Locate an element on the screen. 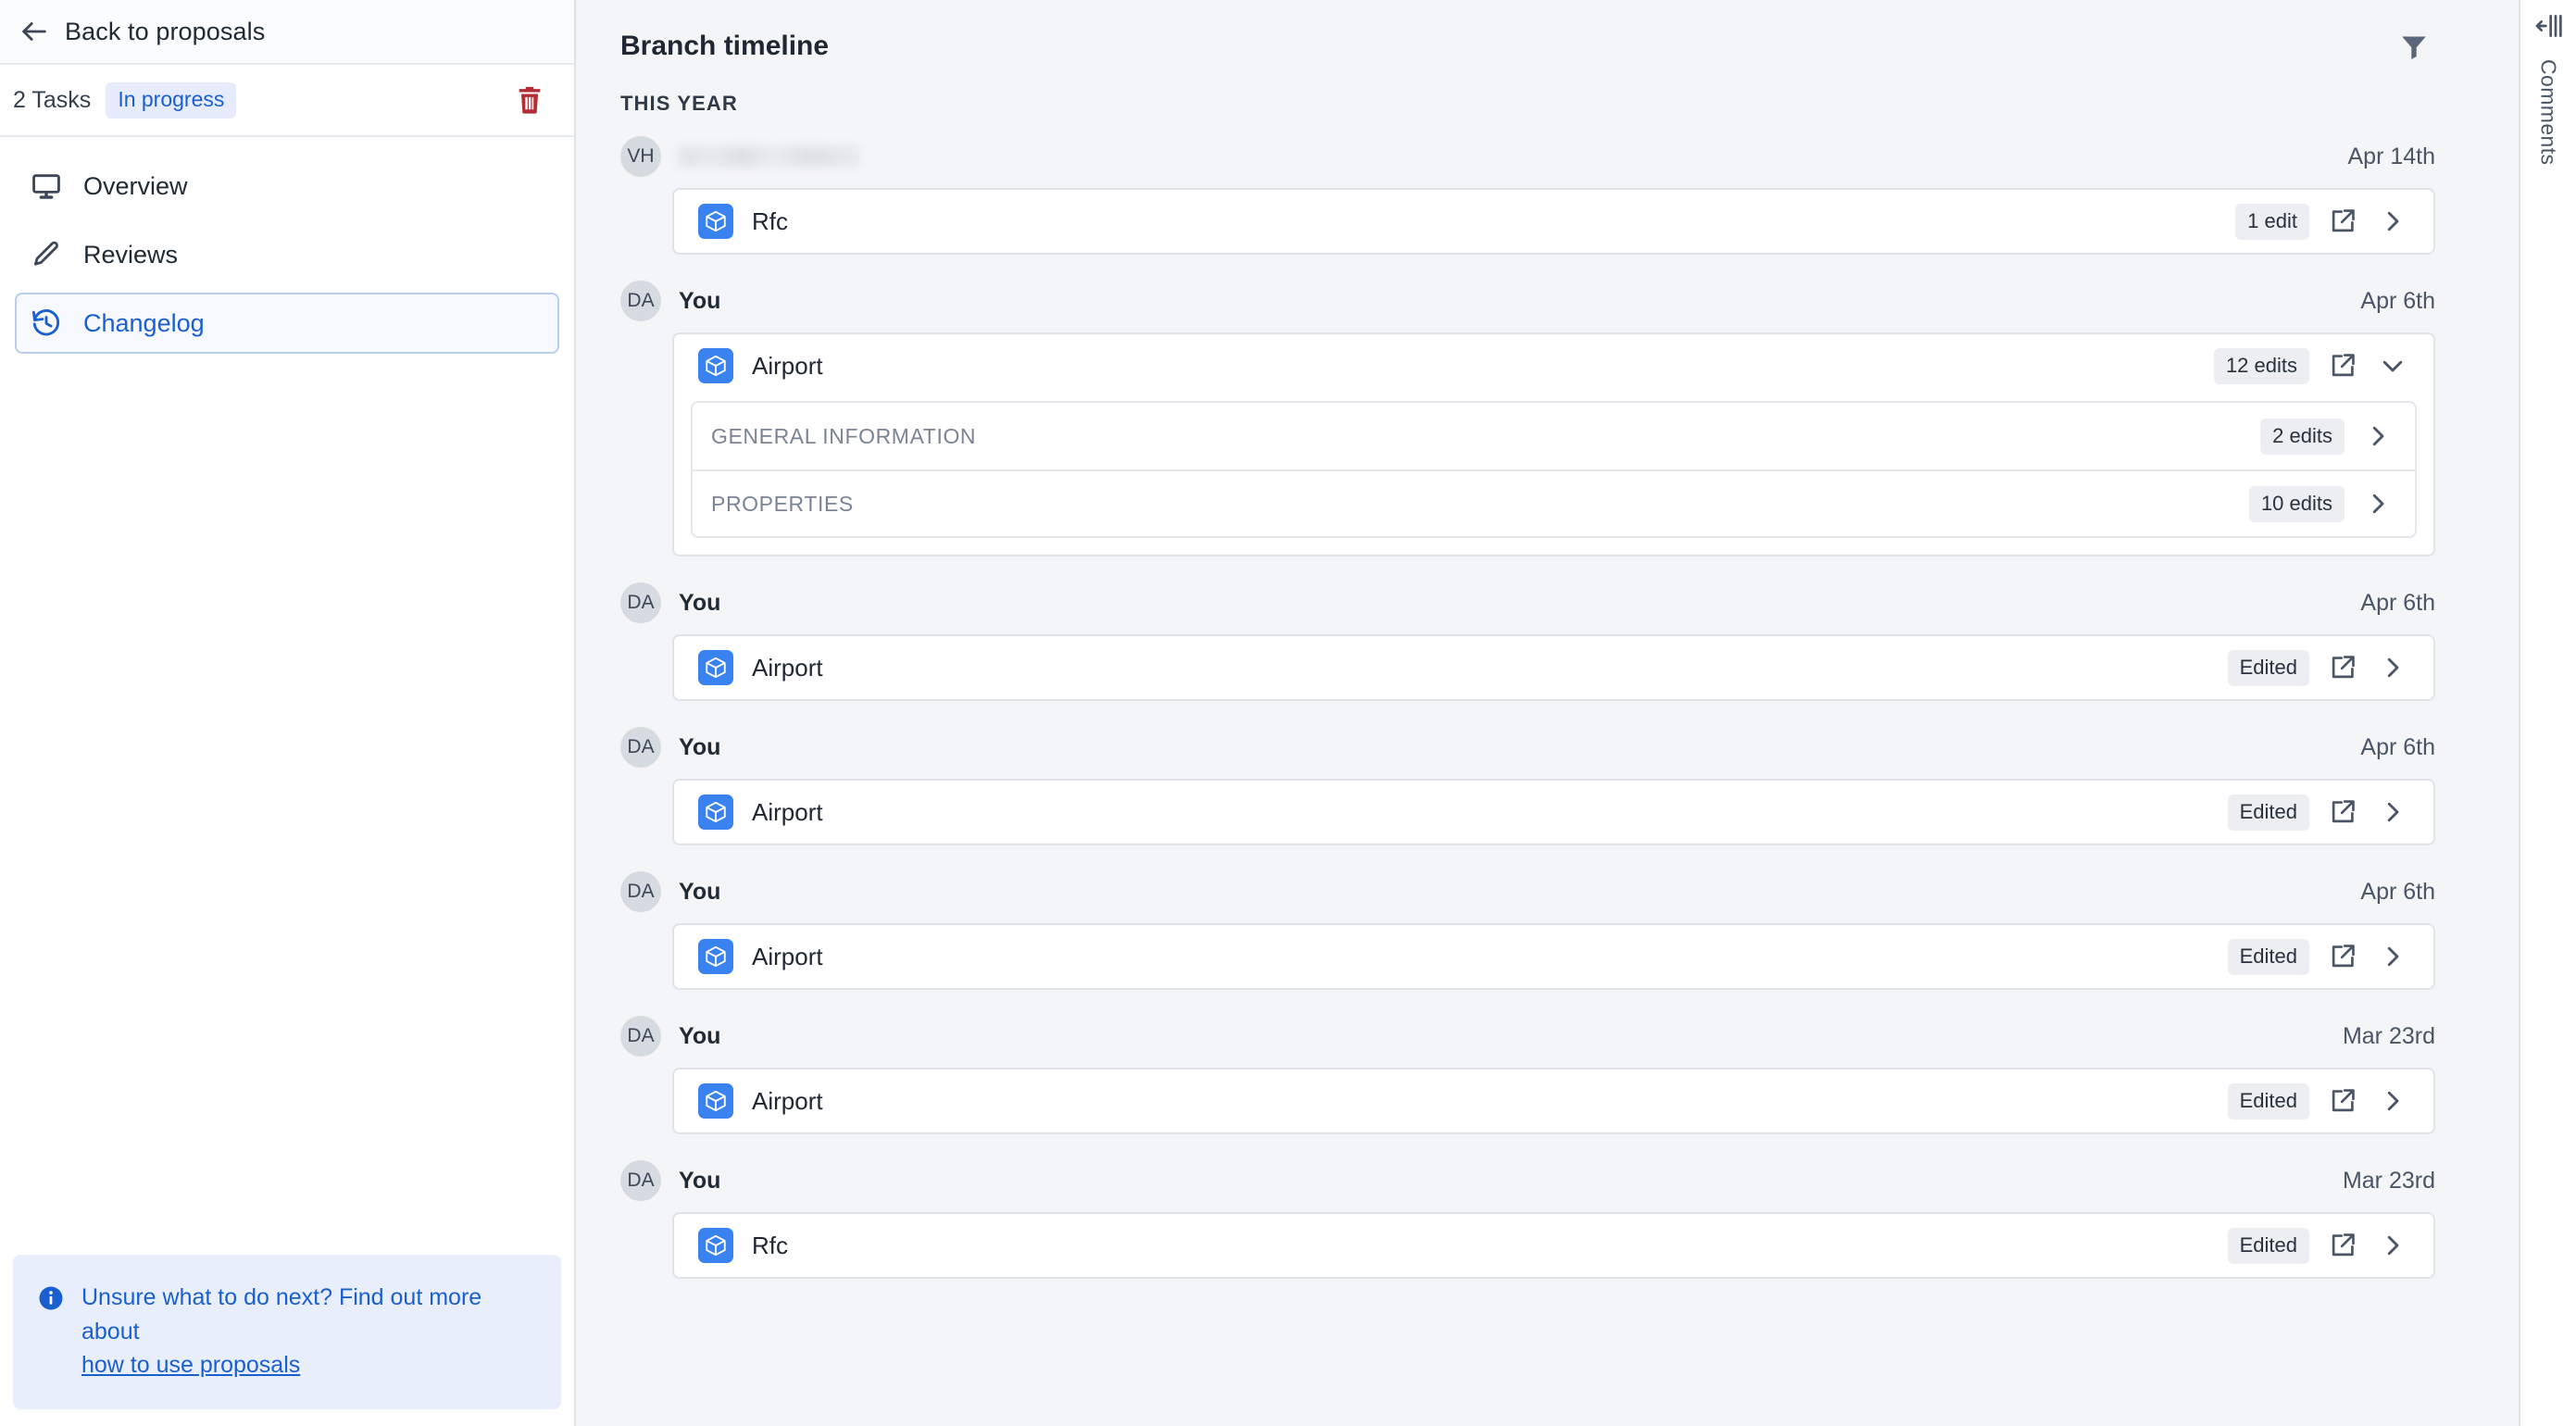 This screenshot has width=2576, height=1426. task-summary-bar: 2 Tasks In progress is located at coordinates (287, 101).